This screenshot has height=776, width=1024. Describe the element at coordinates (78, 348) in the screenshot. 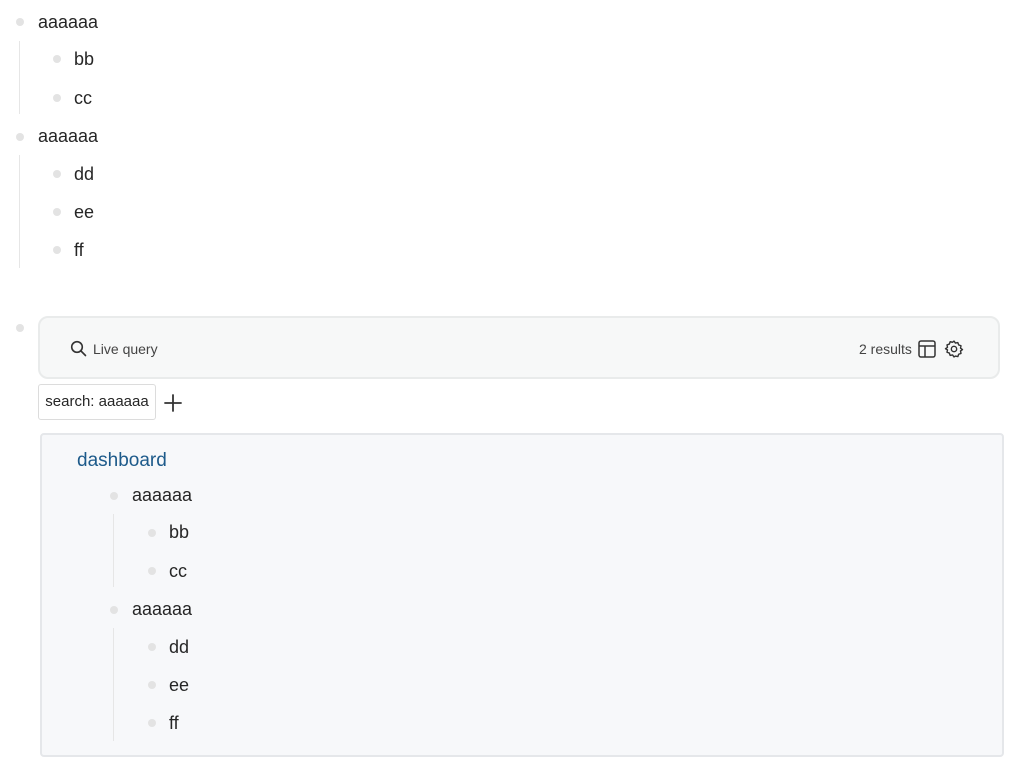

I see `search-icon` at that location.